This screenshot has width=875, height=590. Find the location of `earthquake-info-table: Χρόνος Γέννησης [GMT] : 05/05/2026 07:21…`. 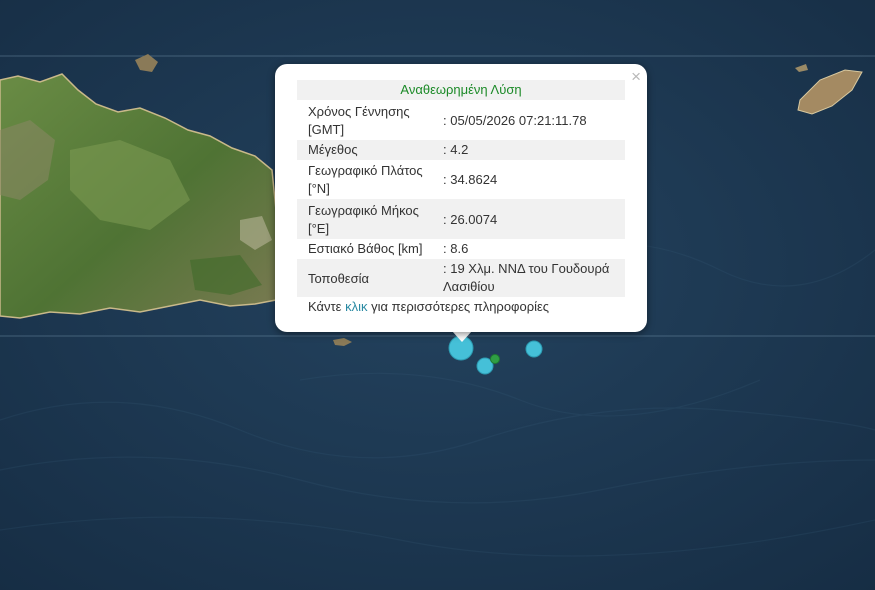

earthquake-info-table: Χρόνος Γέννησης [GMT] : 05/05/2026 07:21… is located at coordinates (461, 199).